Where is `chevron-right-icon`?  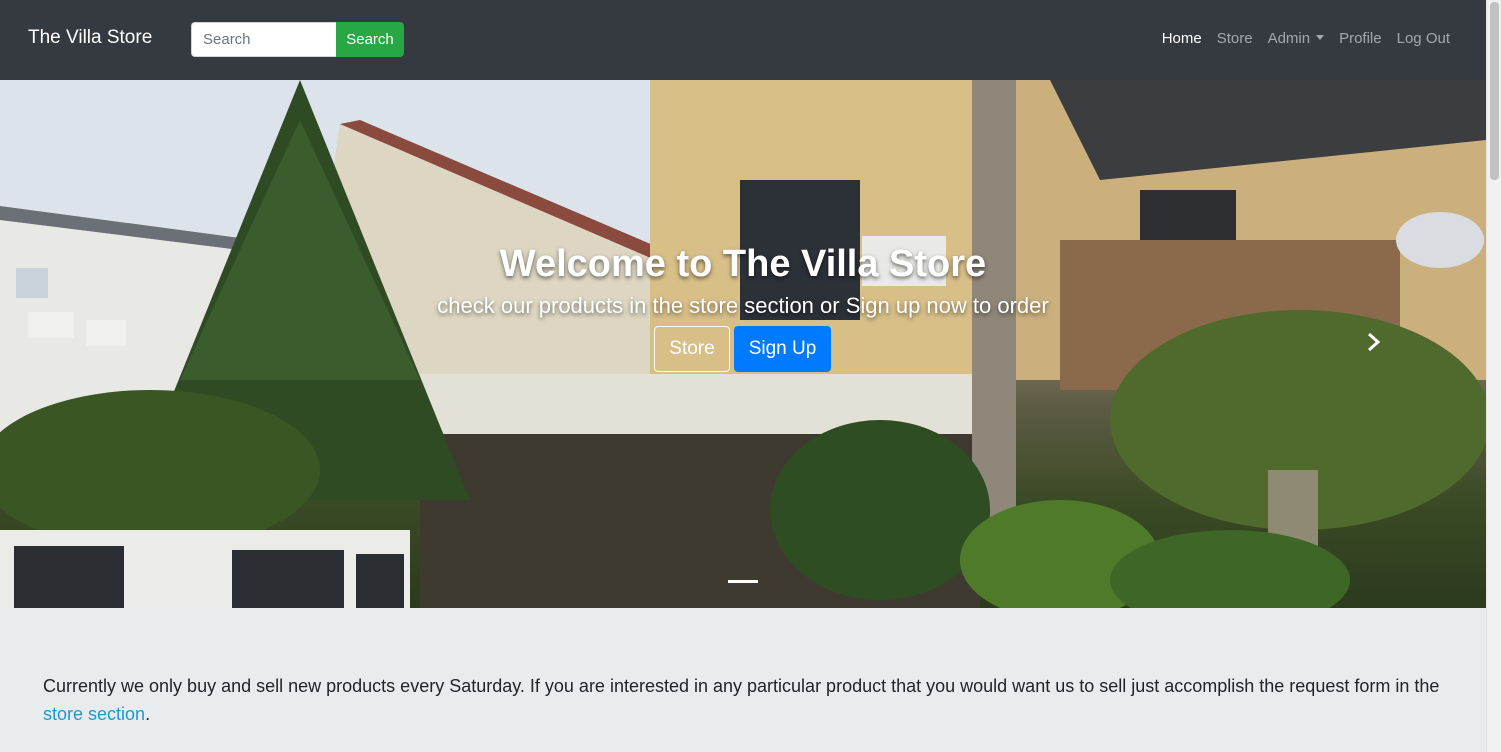
chevron-right-icon is located at coordinates (1374, 342).